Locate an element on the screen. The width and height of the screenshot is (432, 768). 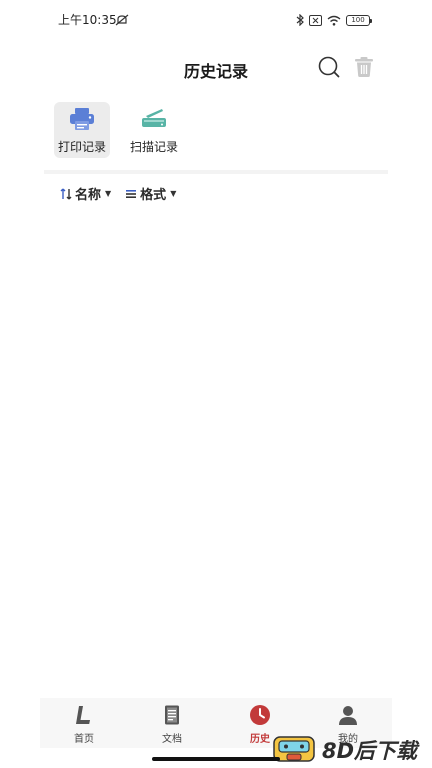
sort-by-name-label: 名称 is located at coordinates (88, 195).